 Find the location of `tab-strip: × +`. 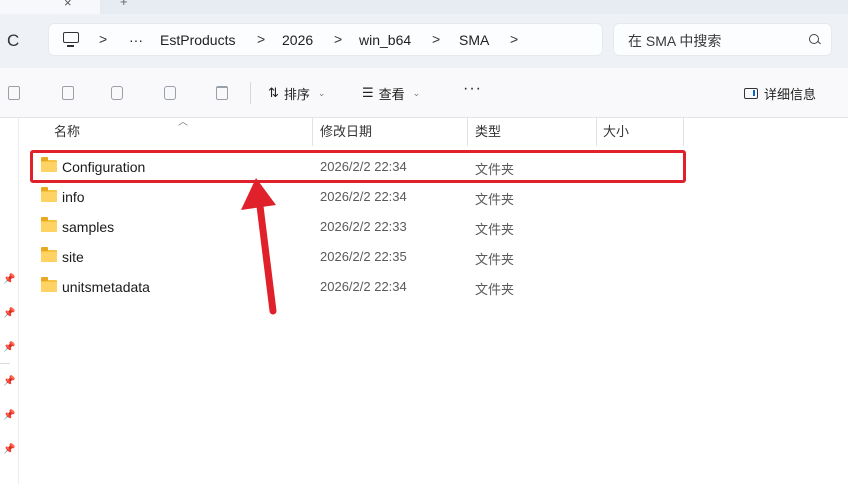

tab-strip: × + is located at coordinates (424, 7).